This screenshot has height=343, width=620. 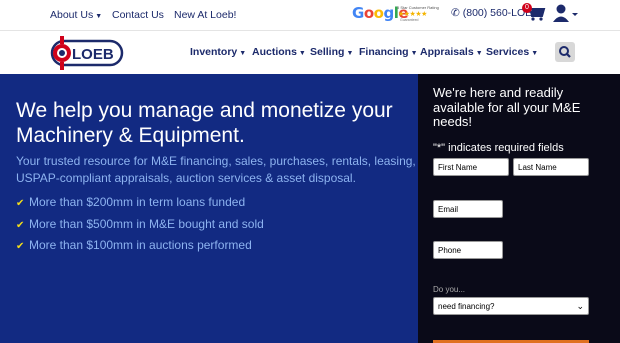 I want to click on loeb-logo: LOEB, so click(x=87, y=53).